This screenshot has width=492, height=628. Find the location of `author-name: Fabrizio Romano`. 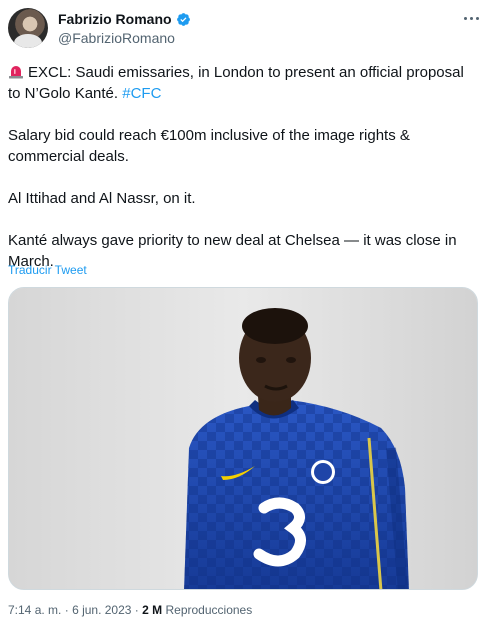

author-name: Fabrizio Romano is located at coordinates (115, 19).